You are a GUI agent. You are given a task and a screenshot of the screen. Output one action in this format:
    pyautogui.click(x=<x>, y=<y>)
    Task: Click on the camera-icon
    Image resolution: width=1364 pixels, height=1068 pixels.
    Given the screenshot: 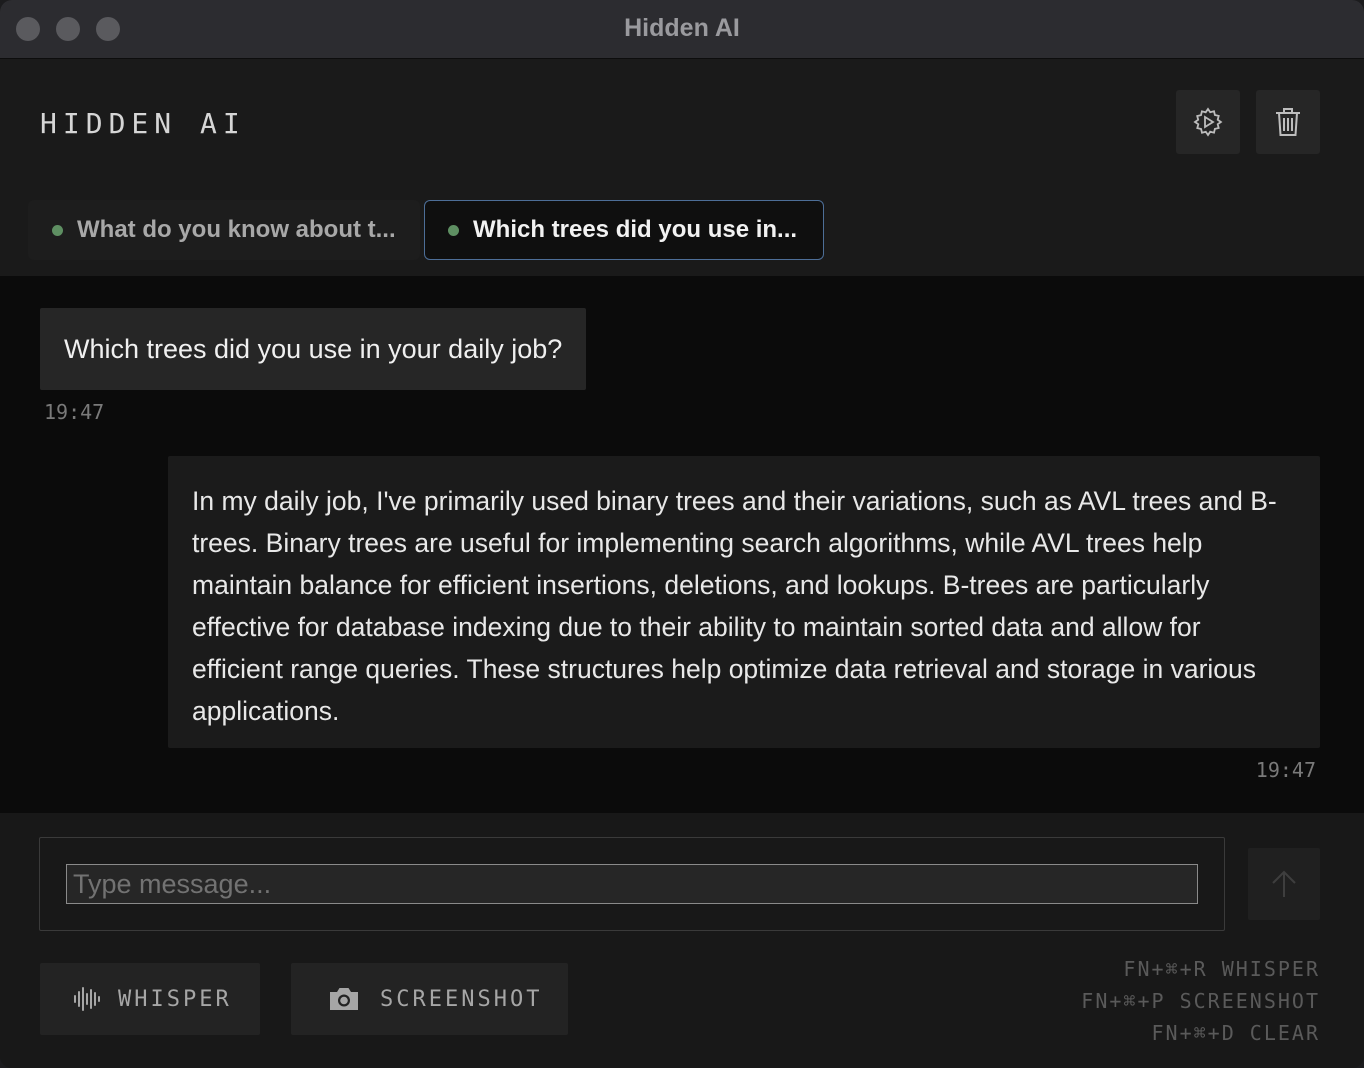 What is the action you would take?
    pyautogui.click(x=344, y=999)
    